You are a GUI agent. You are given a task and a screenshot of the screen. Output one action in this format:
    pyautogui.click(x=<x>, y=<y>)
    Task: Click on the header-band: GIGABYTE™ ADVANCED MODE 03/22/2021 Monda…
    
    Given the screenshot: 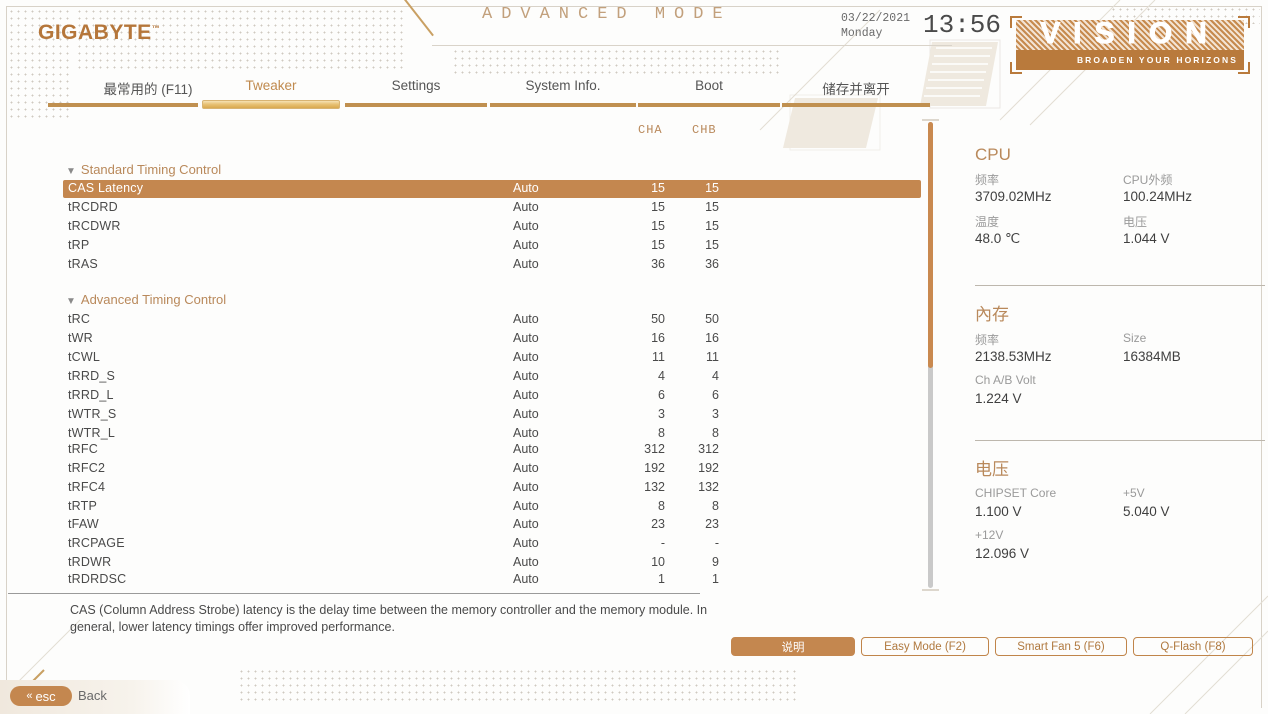 What is the action you would take?
    pyautogui.click(x=634, y=39)
    